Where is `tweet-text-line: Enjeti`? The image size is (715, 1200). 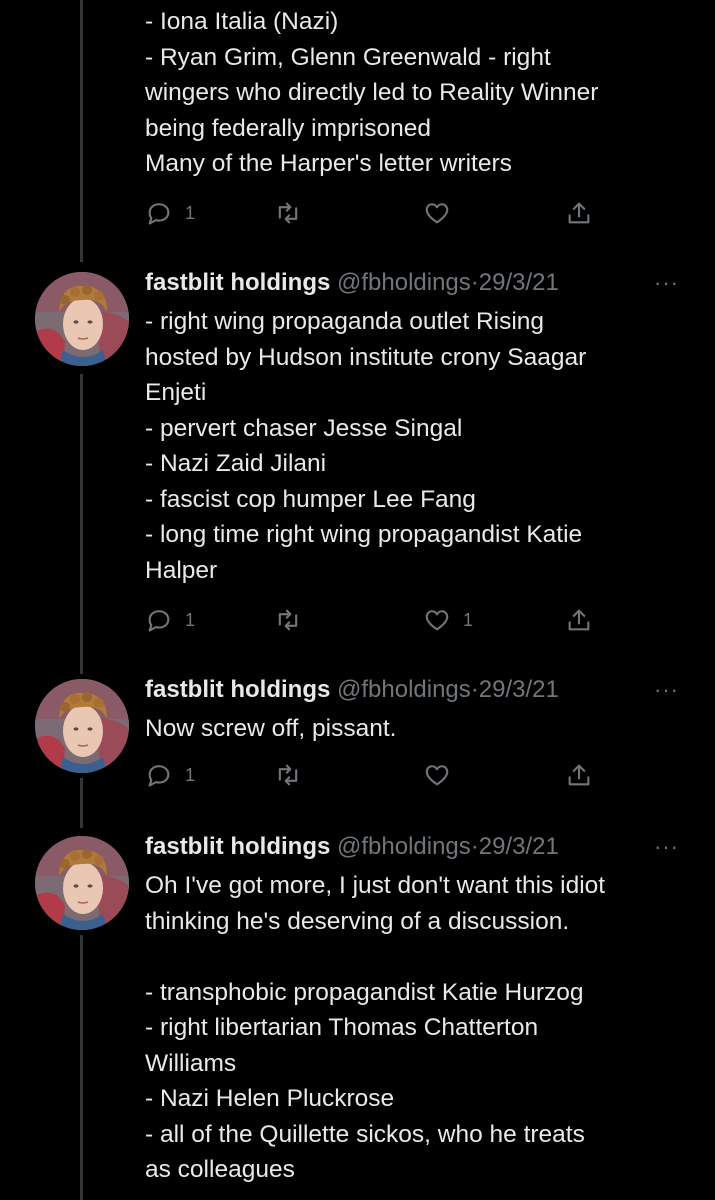 tweet-text-line: Enjeti is located at coordinates (176, 392).